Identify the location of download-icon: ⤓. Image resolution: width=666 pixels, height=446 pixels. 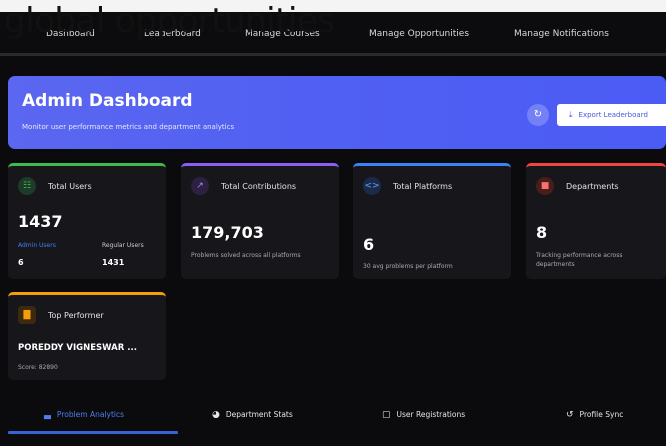
(571, 114).